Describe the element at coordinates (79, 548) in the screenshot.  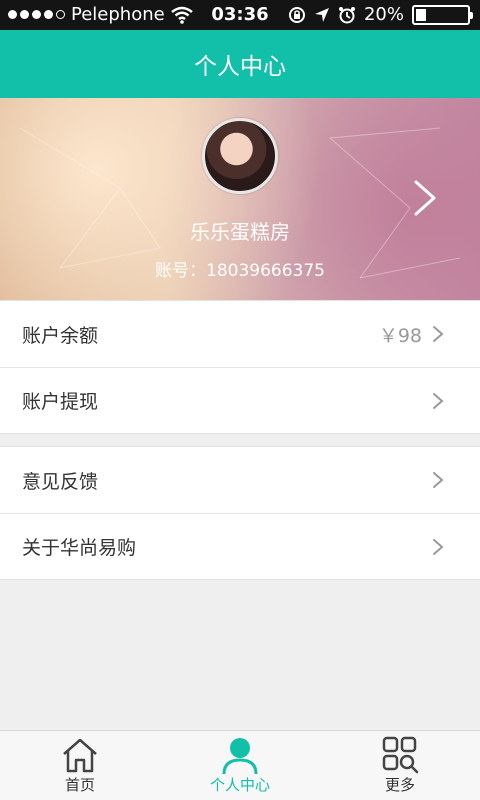
I see `menu-item-label: 关于华尚易购` at that location.